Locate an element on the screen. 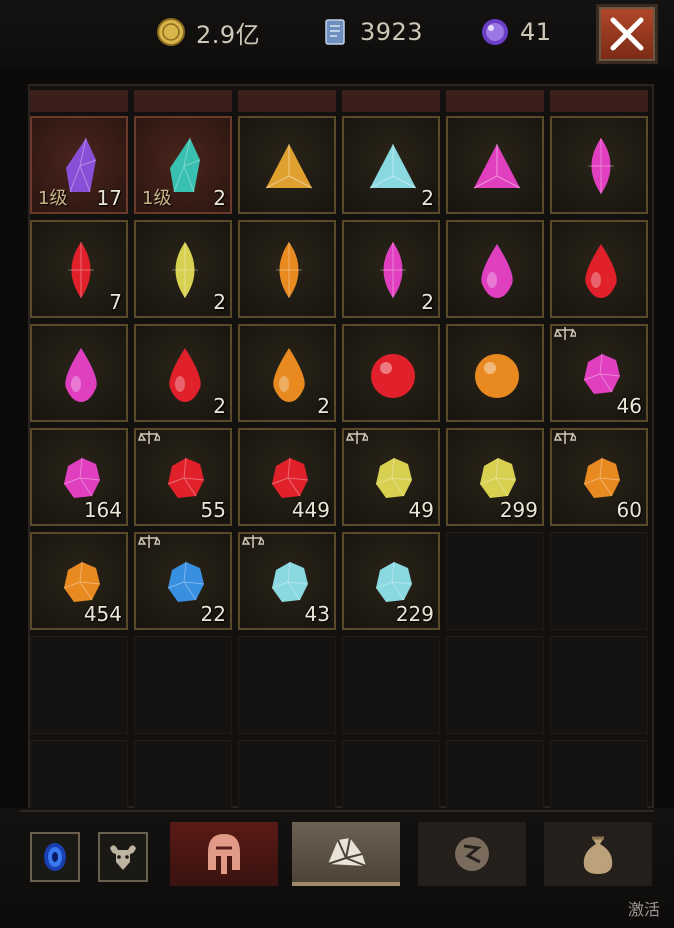 This screenshot has height=928, width=674. pear-magenta-gem-icon is located at coordinates (497, 271).